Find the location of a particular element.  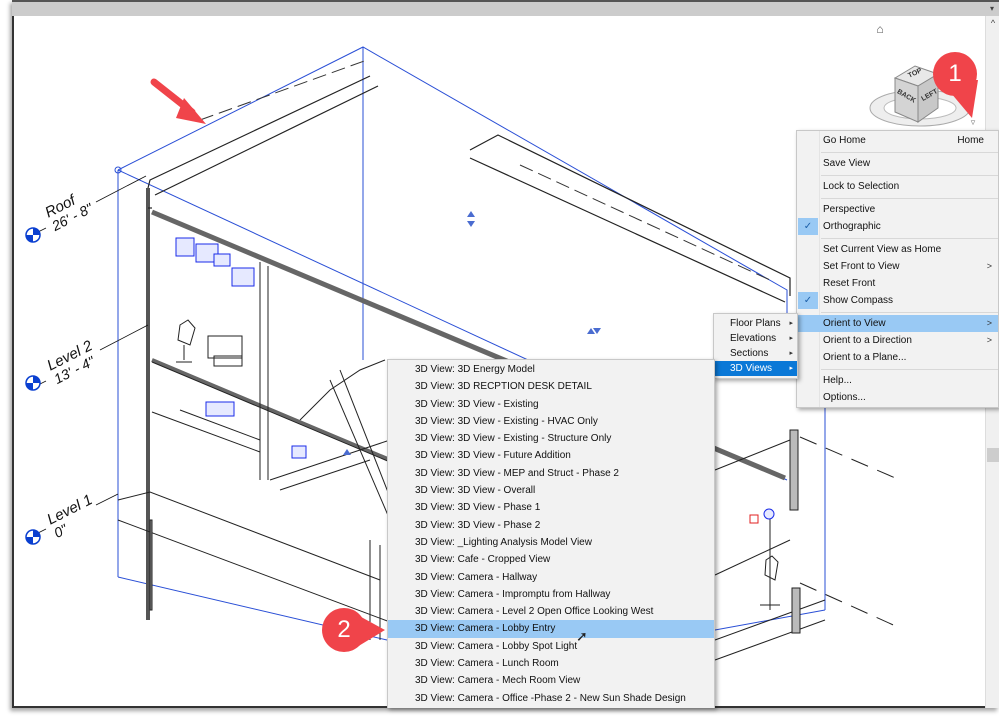

menu-item-save-view: Save View is located at coordinates (897, 163).